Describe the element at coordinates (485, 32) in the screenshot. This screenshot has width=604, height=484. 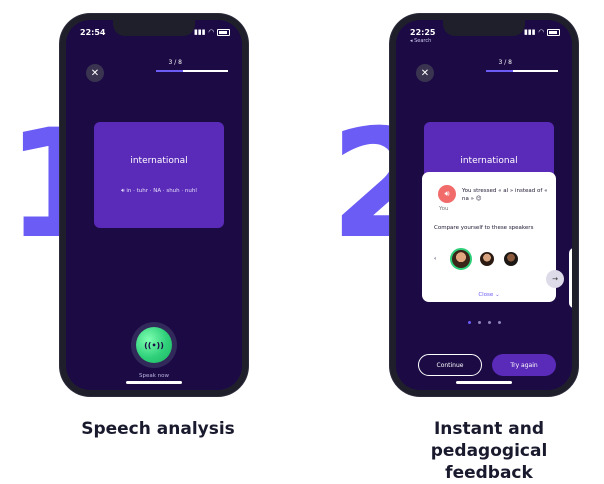
I see `status-bar: 22:25 ▮▮▮ ◠` at that location.